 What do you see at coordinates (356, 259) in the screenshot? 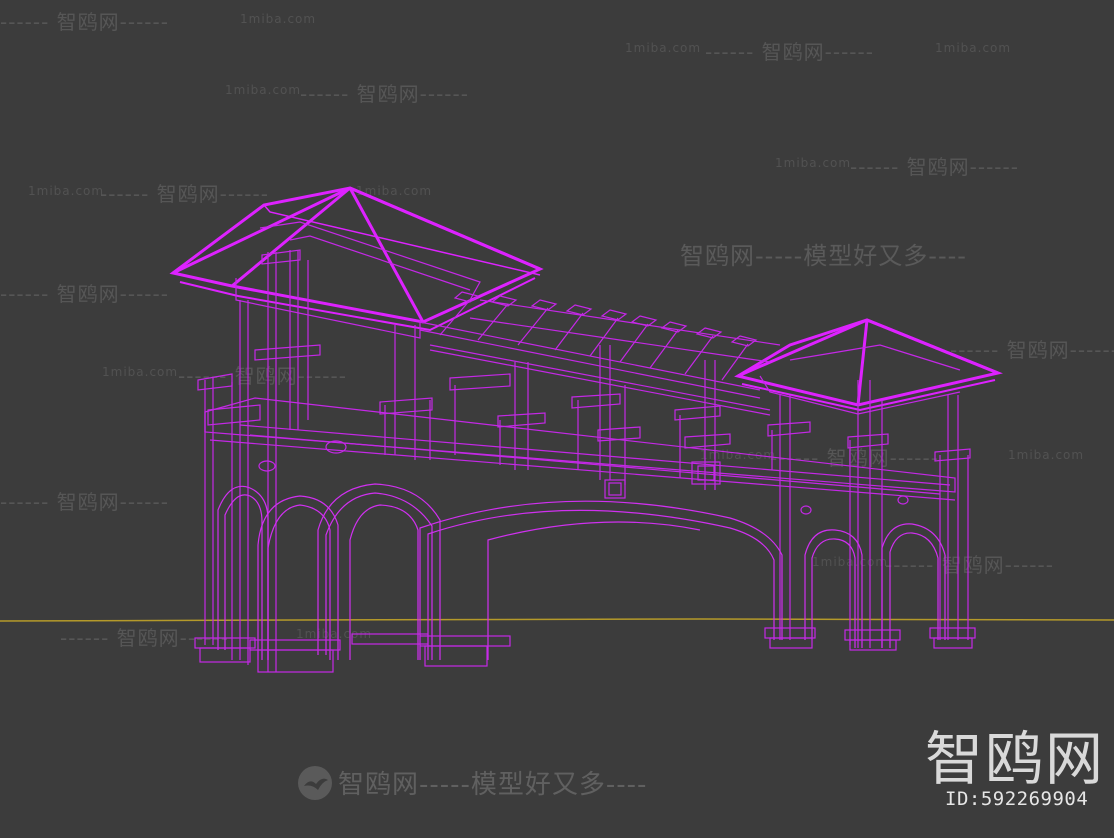
I see `left-roof` at bounding box center [356, 259].